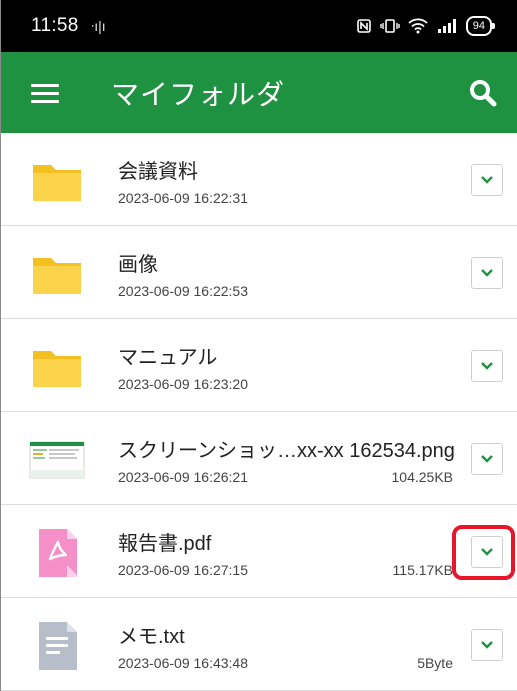 The image size is (517, 691). What do you see at coordinates (165, 544) in the screenshot?
I see `file-name: 報告書.pdf` at bounding box center [165, 544].